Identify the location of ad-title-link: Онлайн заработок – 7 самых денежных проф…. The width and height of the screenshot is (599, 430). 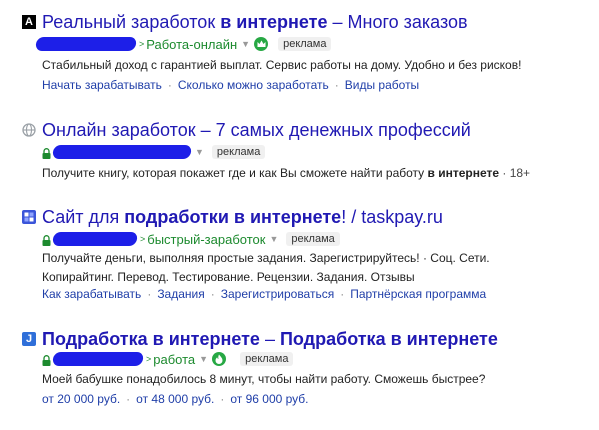
(256, 130).